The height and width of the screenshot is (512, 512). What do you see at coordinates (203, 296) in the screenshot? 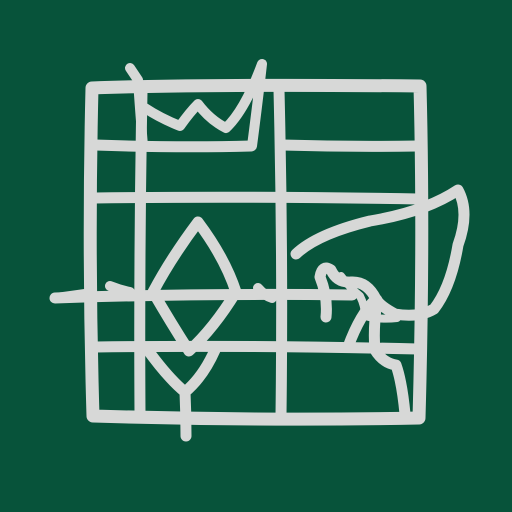
I see `crossing-bar` at bounding box center [203, 296].